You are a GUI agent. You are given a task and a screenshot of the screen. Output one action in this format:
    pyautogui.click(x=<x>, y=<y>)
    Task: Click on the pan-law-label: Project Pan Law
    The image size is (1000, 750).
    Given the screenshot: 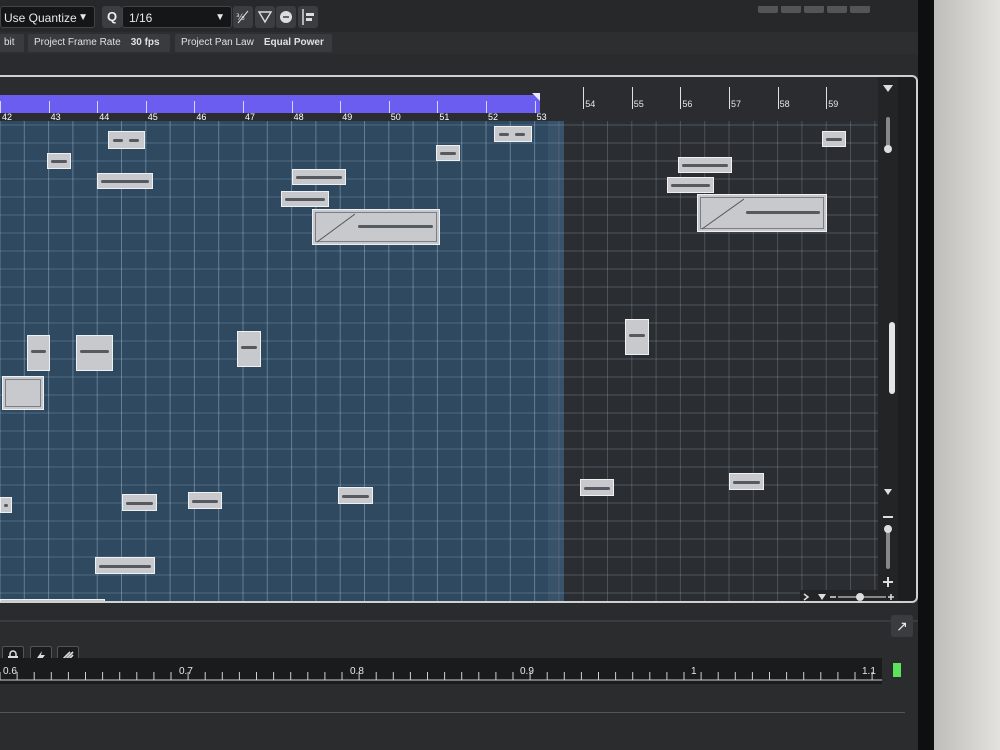 What is the action you would take?
    pyautogui.click(x=217, y=42)
    